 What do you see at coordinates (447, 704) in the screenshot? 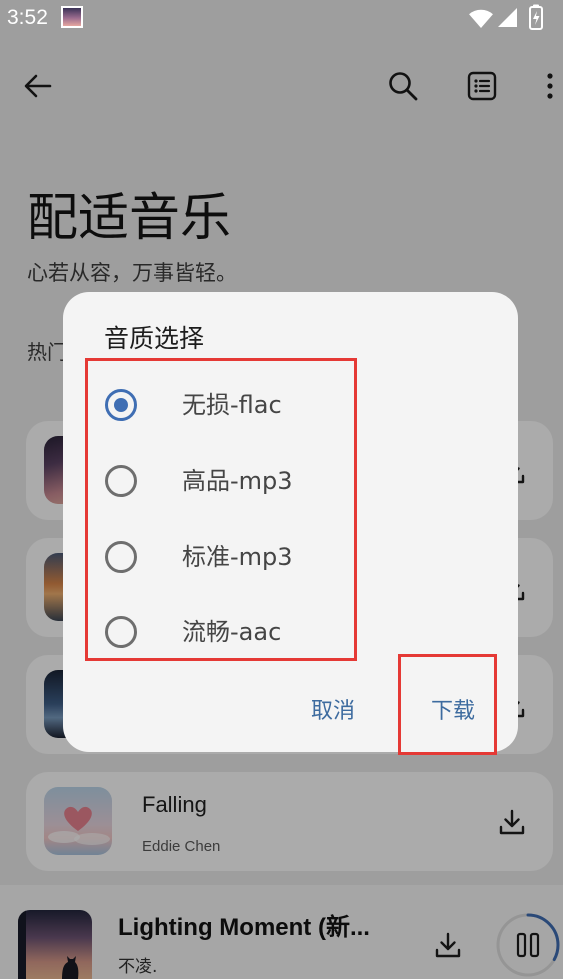
I see `annotation-box-download` at bounding box center [447, 704].